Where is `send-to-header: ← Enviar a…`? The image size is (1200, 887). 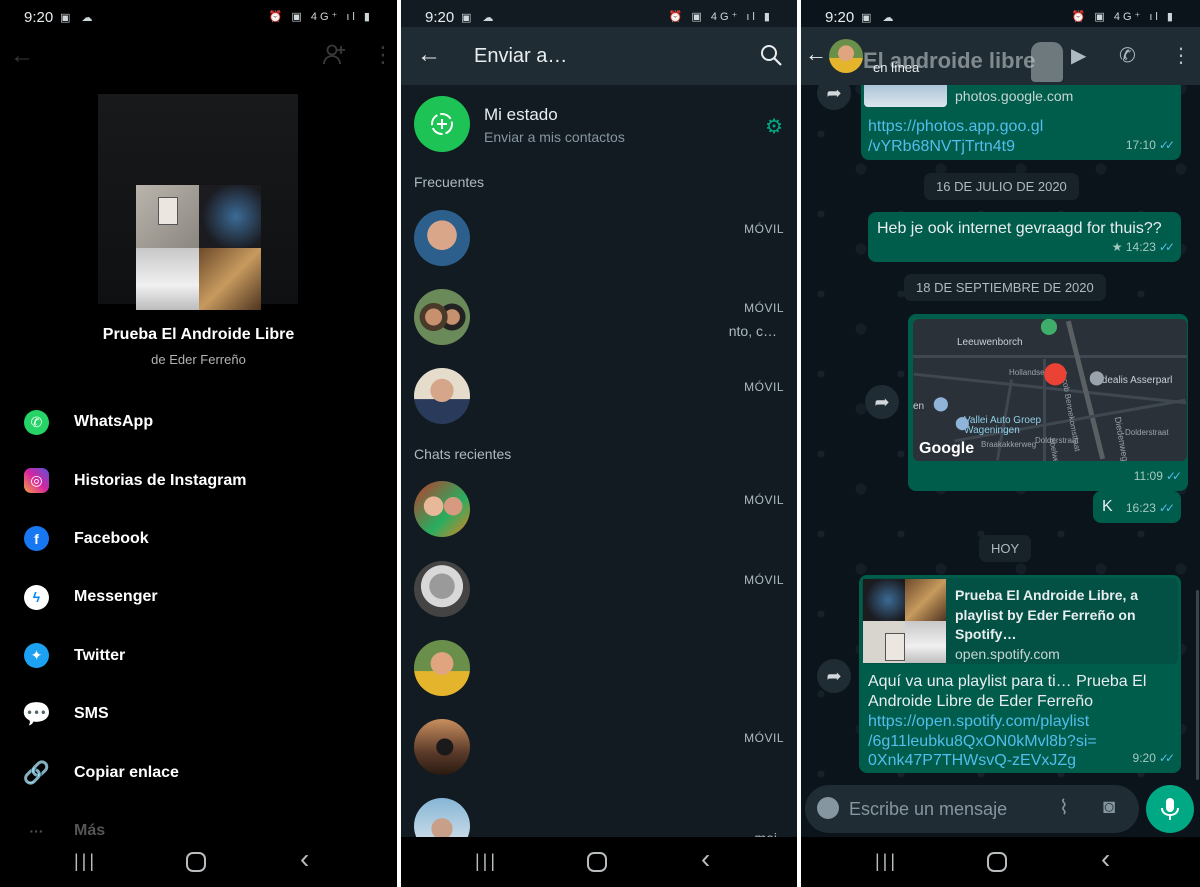 send-to-header: ← Enviar a… is located at coordinates (599, 56).